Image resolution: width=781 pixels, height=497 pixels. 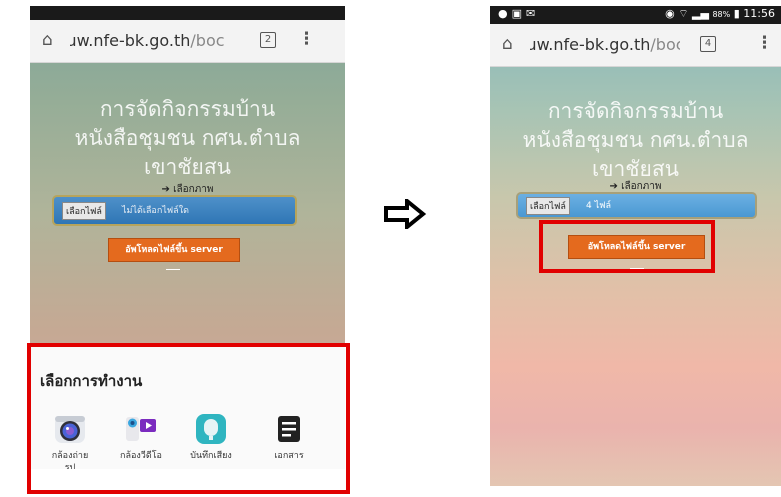 What do you see at coordinates (174, 250) in the screenshot?
I see `upload-button: อัพโหลดไฟล์ขึ้น server` at bounding box center [174, 250].